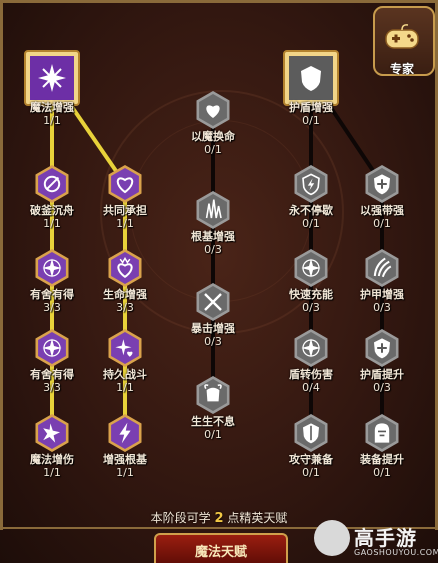 Image resolution: width=438 pixels, height=563 pixels. I want to click on talent-node: 根基增强 0/3, so click(213, 223).